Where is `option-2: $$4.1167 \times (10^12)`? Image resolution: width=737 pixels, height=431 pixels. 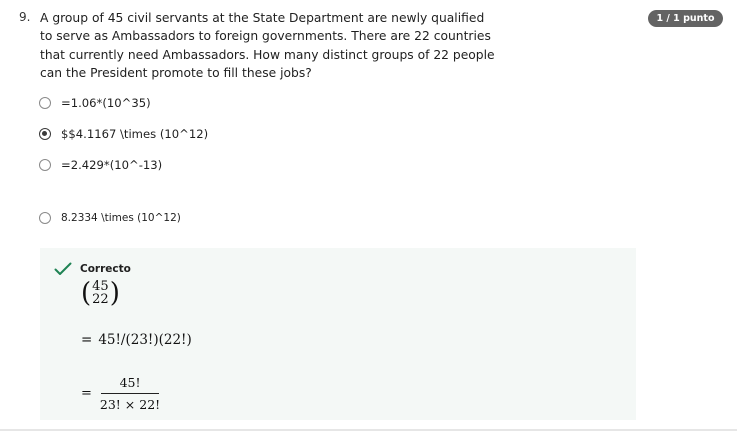 option-2: $$4.1167 \times (10^12) is located at coordinates (123, 134).